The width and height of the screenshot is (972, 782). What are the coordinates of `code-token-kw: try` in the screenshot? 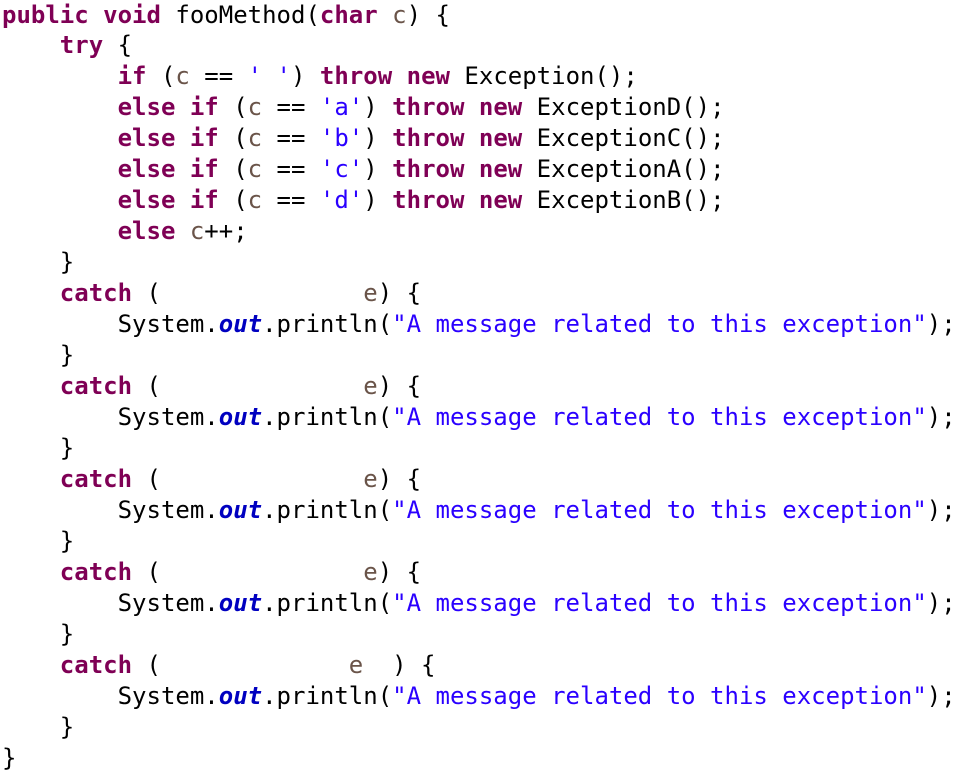 It's located at (81, 45).